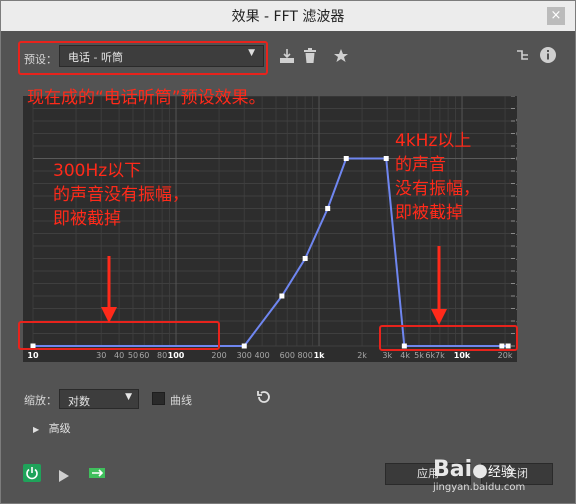 The width and height of the screenshot is (576, 504). I want to click on y-tick-label: -36, so click(516, 271).